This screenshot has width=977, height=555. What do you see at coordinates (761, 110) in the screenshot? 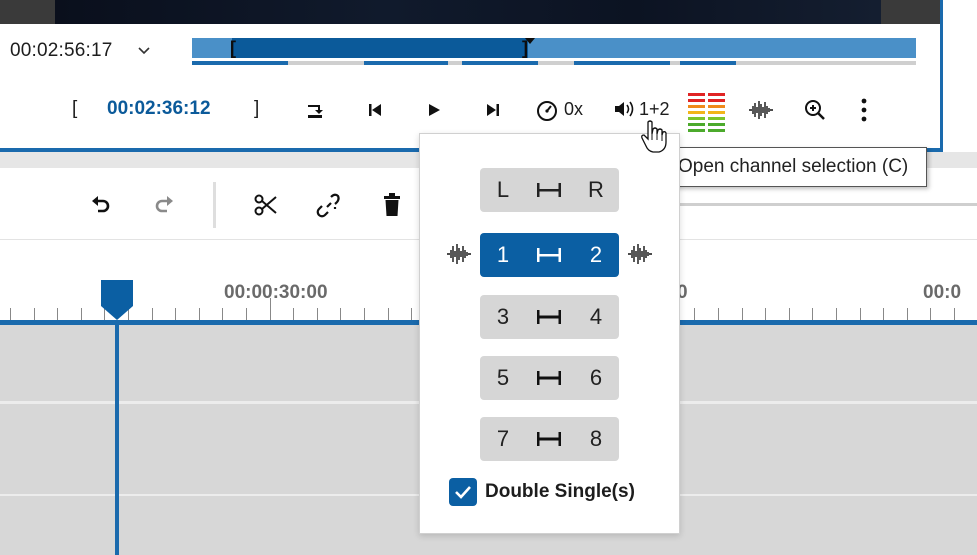
I see `waveform-icon` at bounding box center [761, 110].